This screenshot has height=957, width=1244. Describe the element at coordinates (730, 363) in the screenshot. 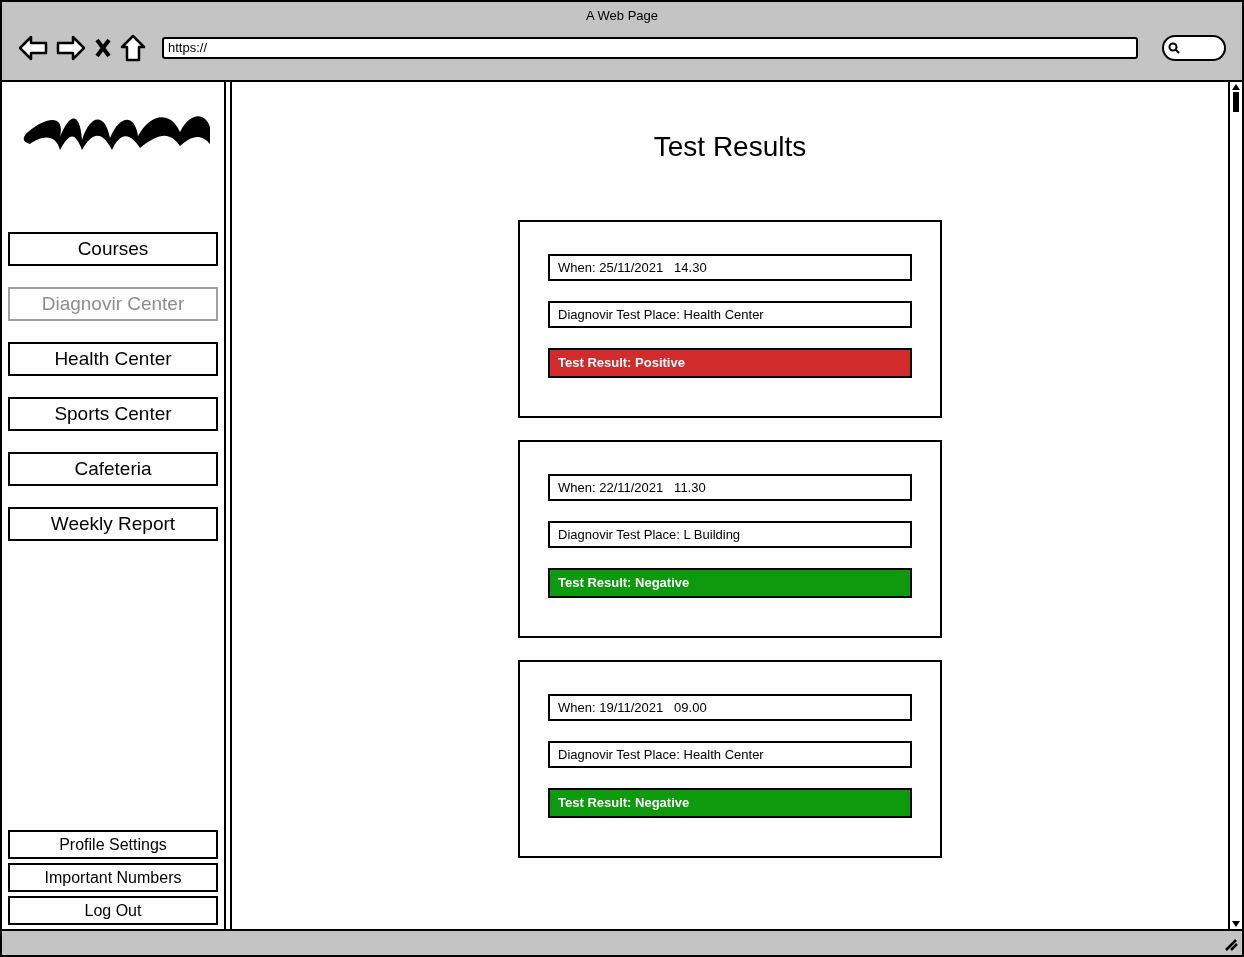

I see `result-field: Test Result: Positive` at that location.